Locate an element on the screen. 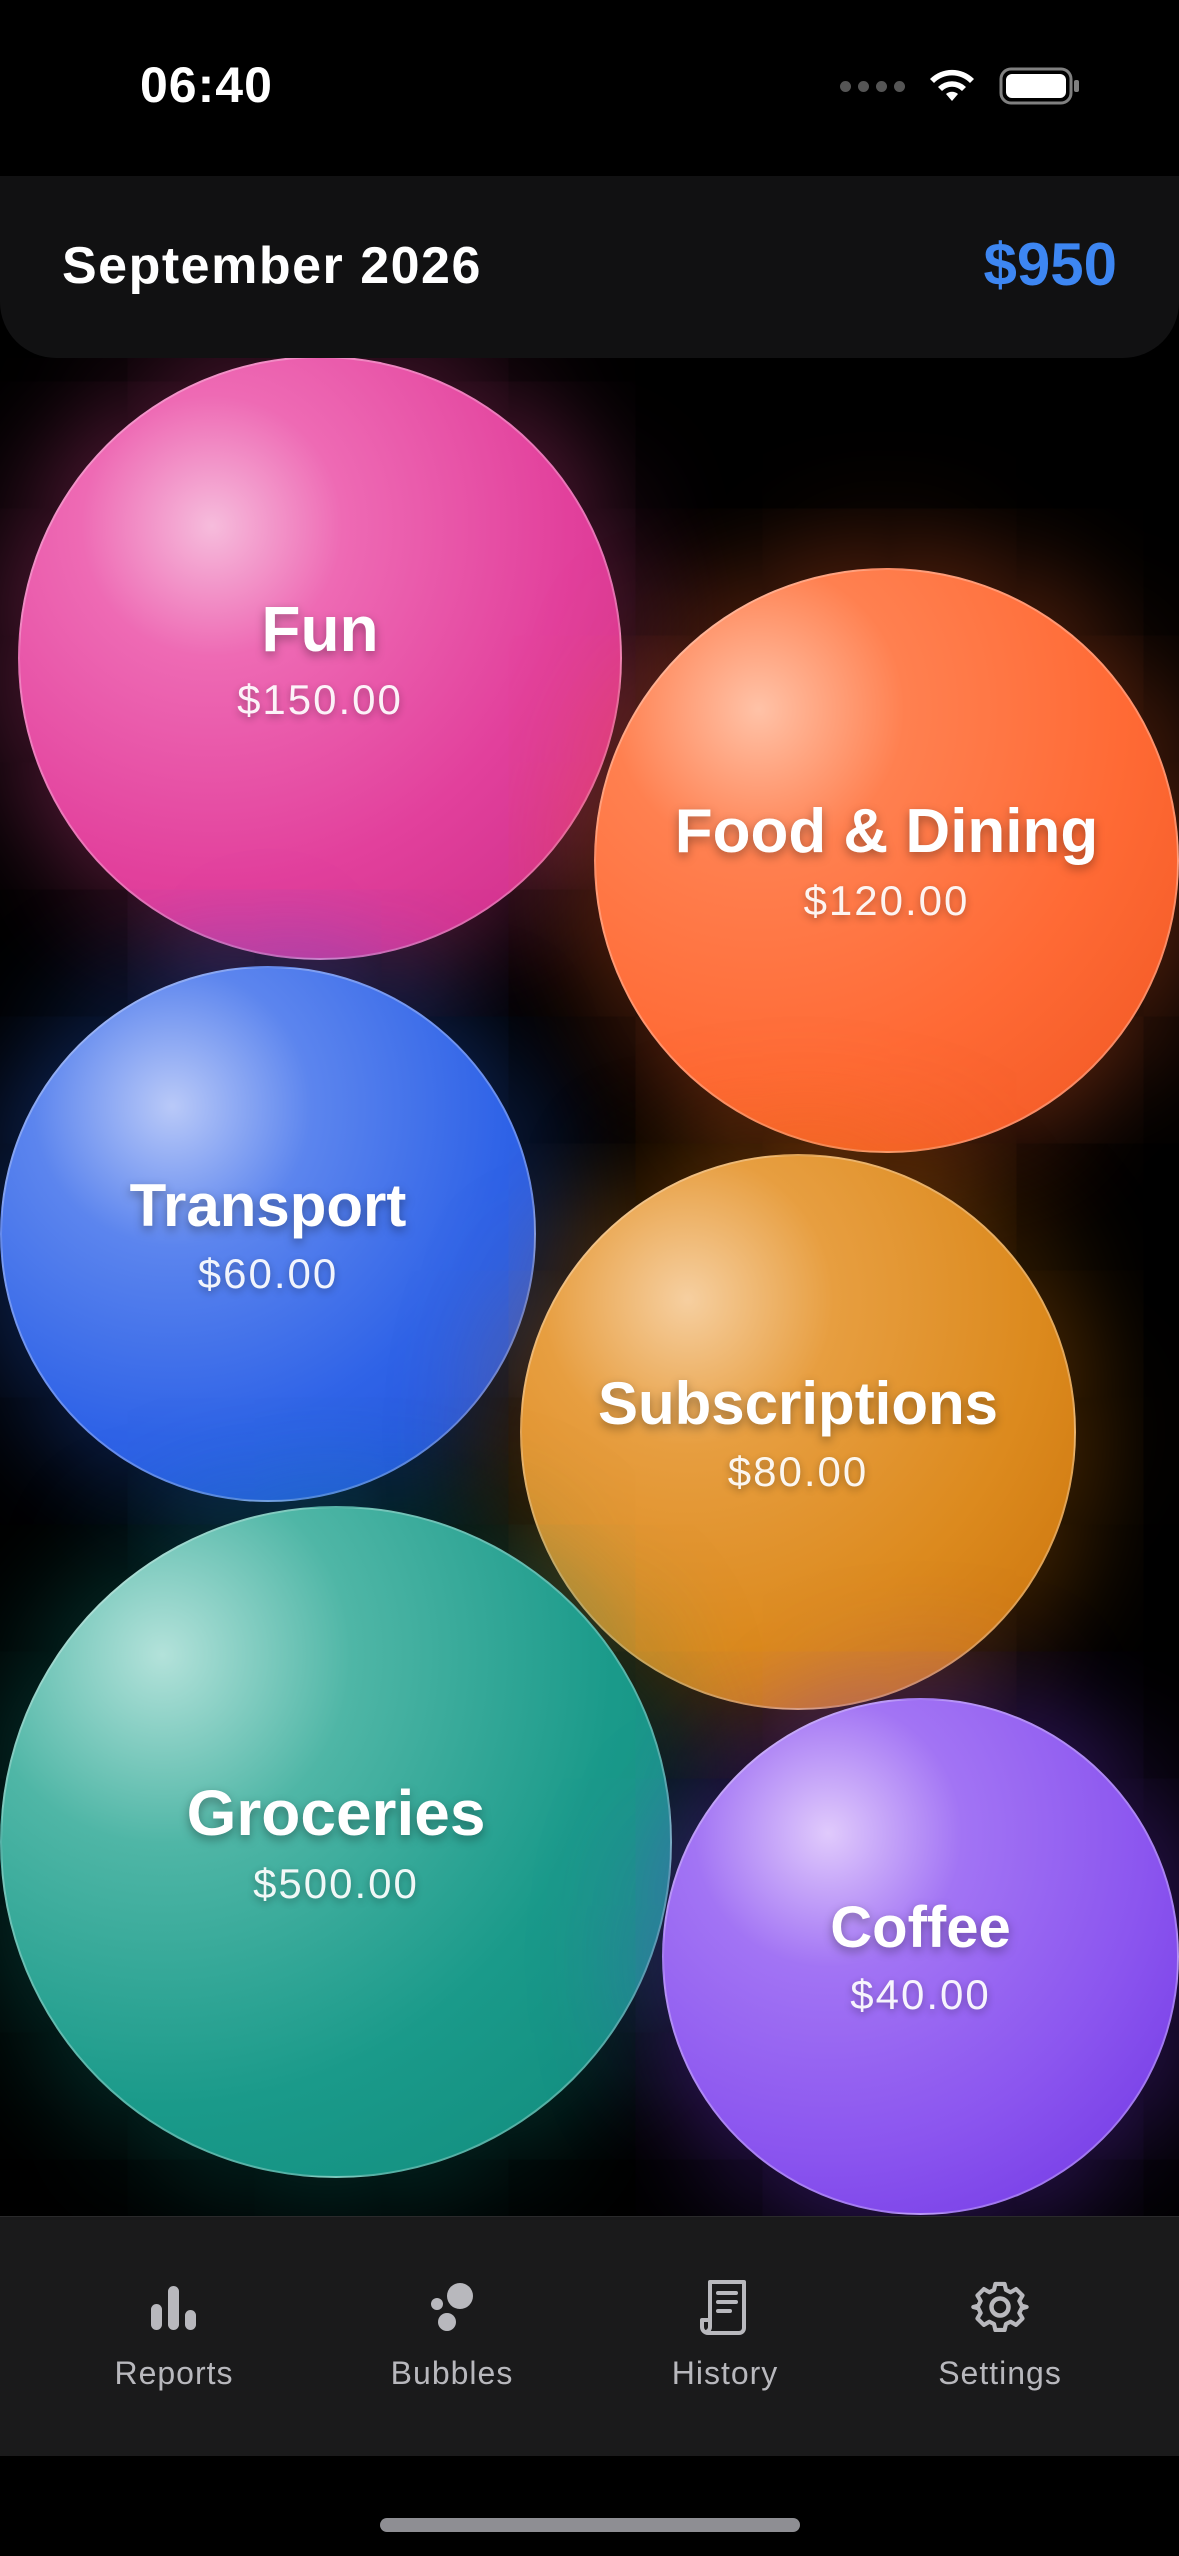 This screenshot has width=1179, height=2556. status-icons is located at coordinates (960, 86).